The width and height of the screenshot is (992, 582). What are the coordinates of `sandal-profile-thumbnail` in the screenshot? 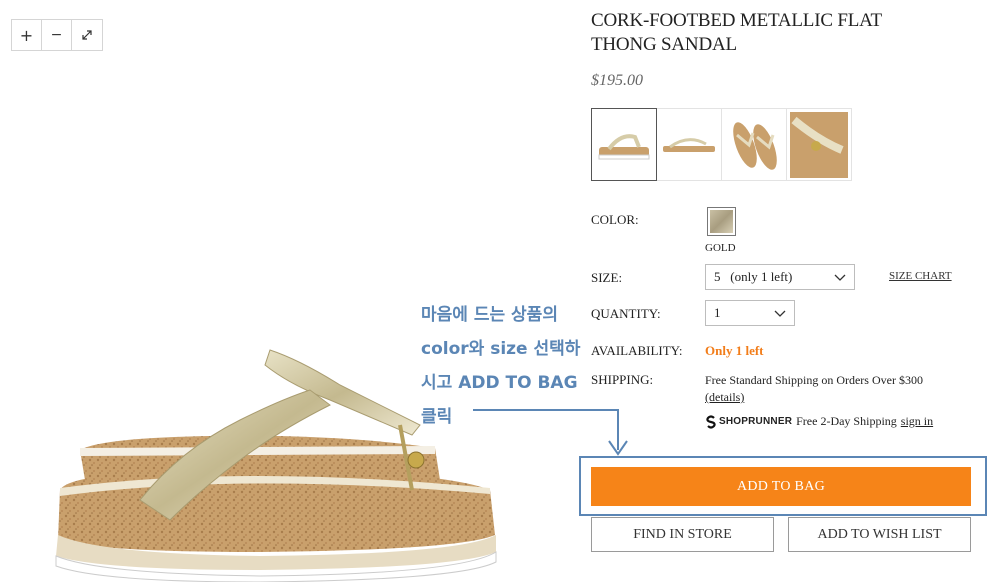 It's located at (689, 144).